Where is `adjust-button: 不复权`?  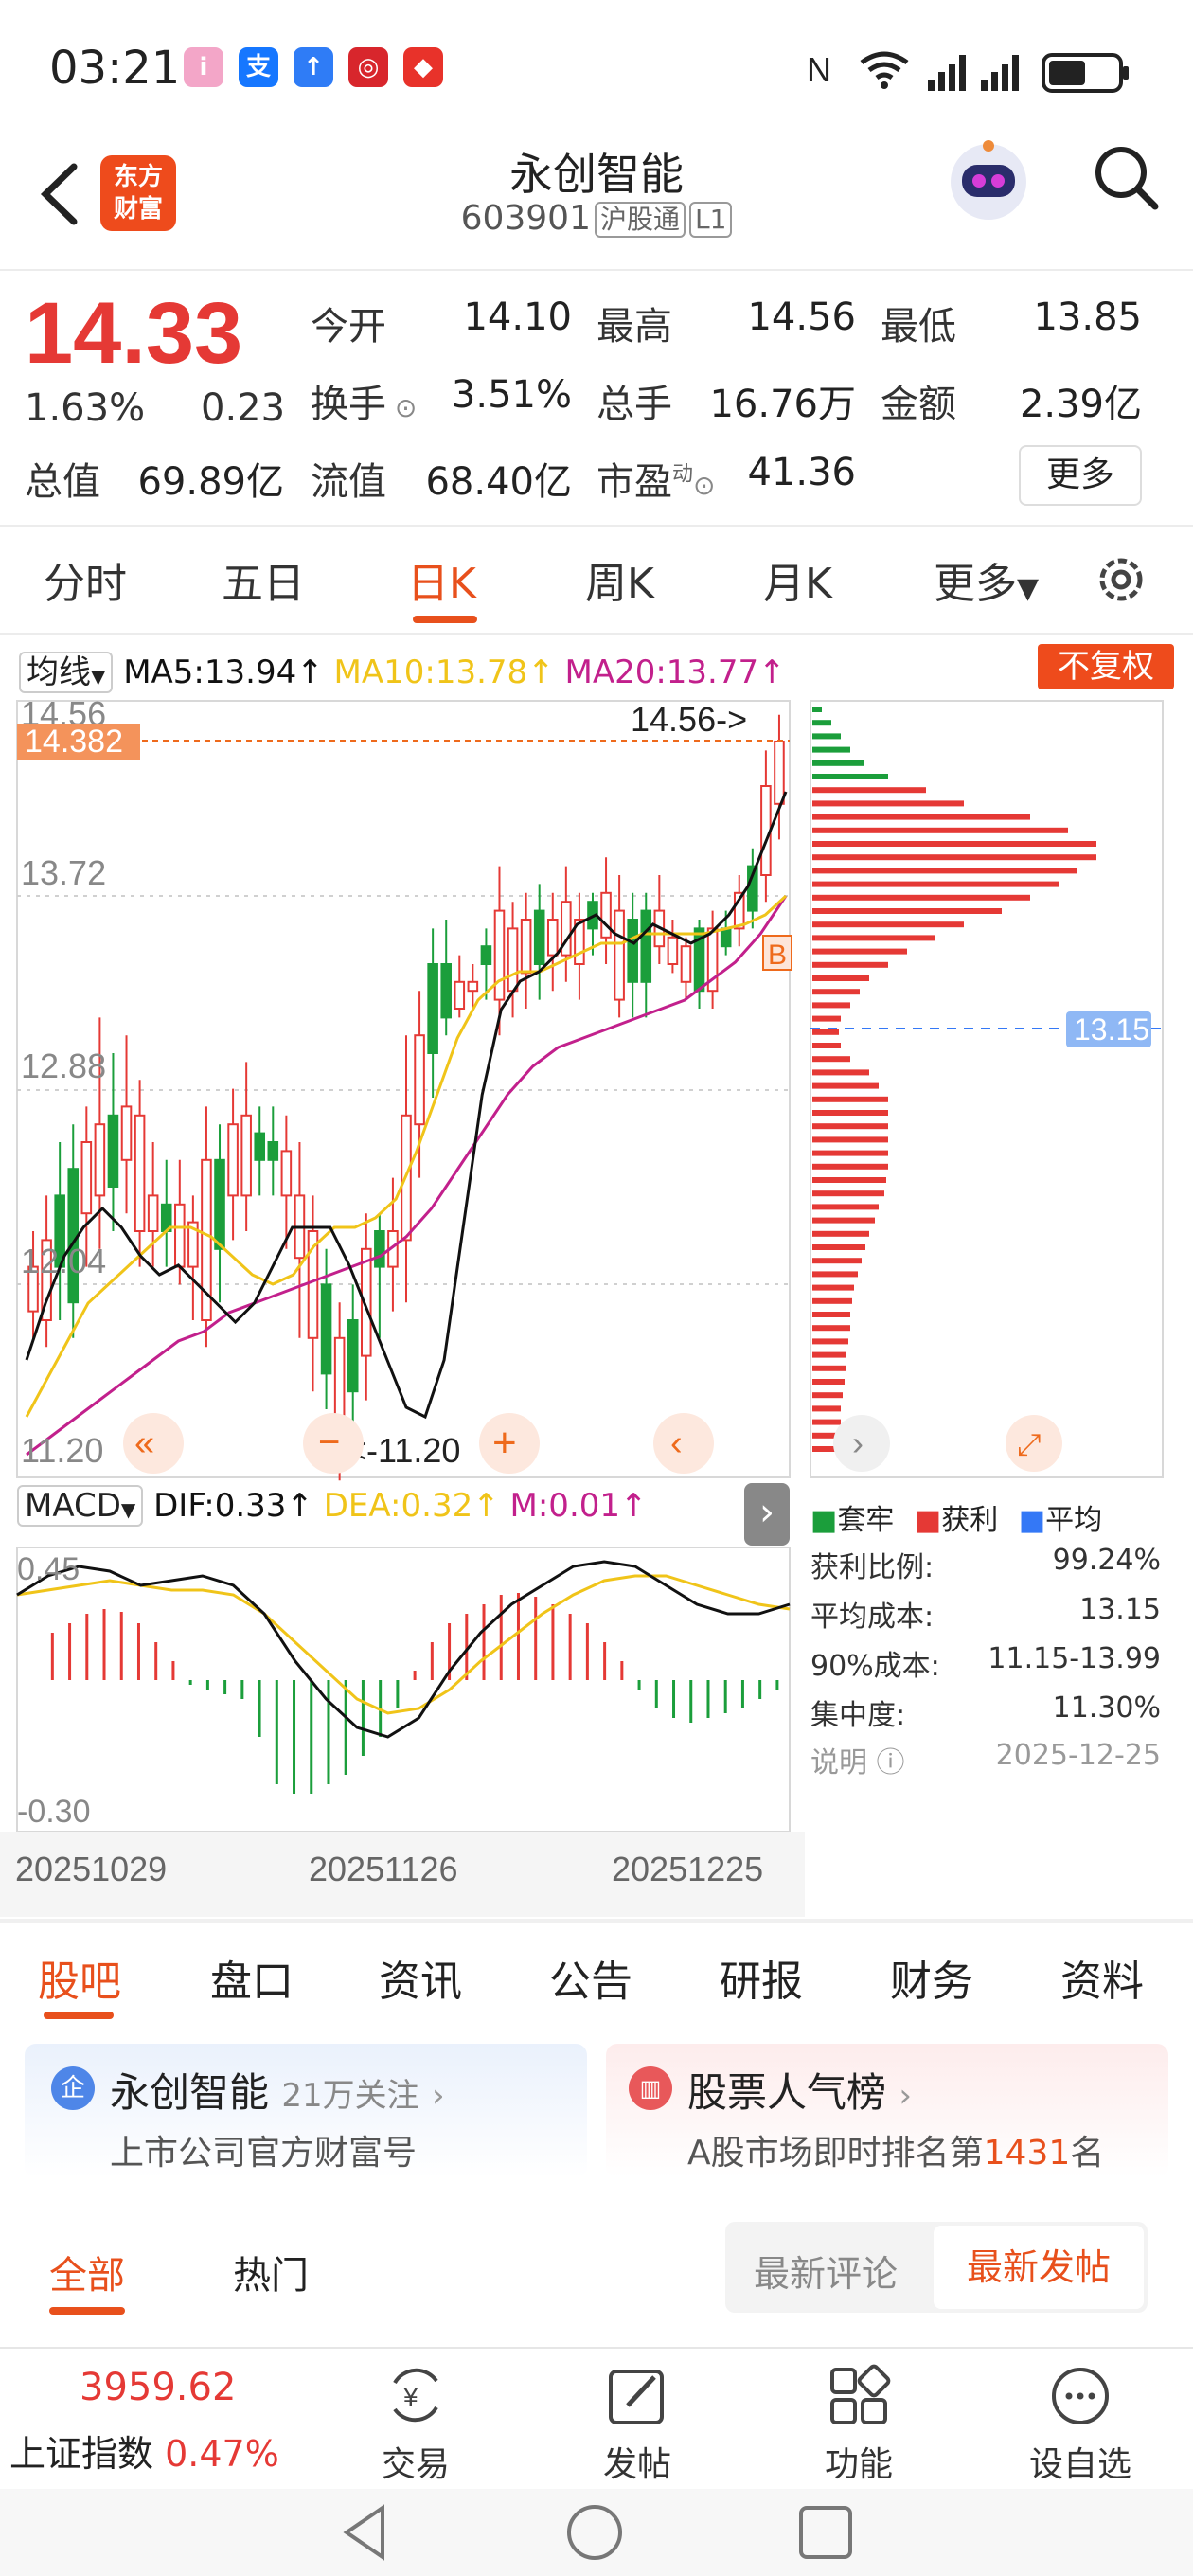 adjust-button: 不复权 is located at coordinates (1106, 666).